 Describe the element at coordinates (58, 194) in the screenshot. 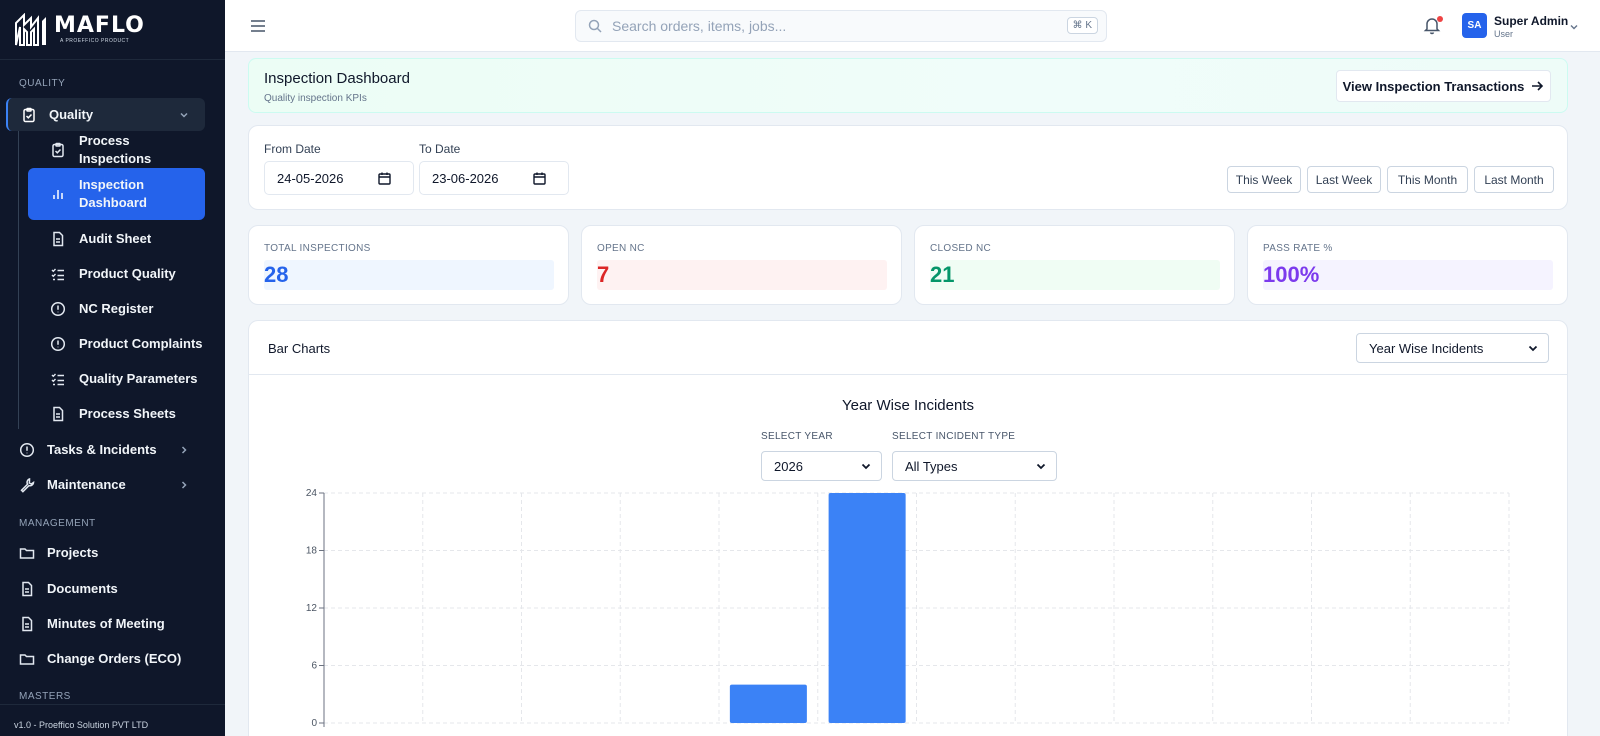

I see `bar-chart-icon` at that location.